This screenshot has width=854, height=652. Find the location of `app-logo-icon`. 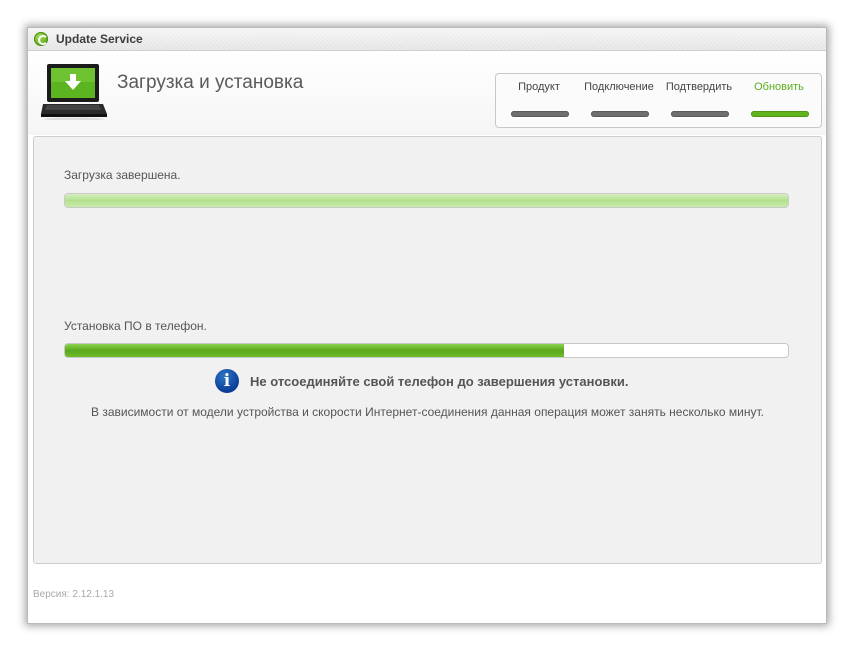

app-logo-icon is located at coordinates (41, 39).